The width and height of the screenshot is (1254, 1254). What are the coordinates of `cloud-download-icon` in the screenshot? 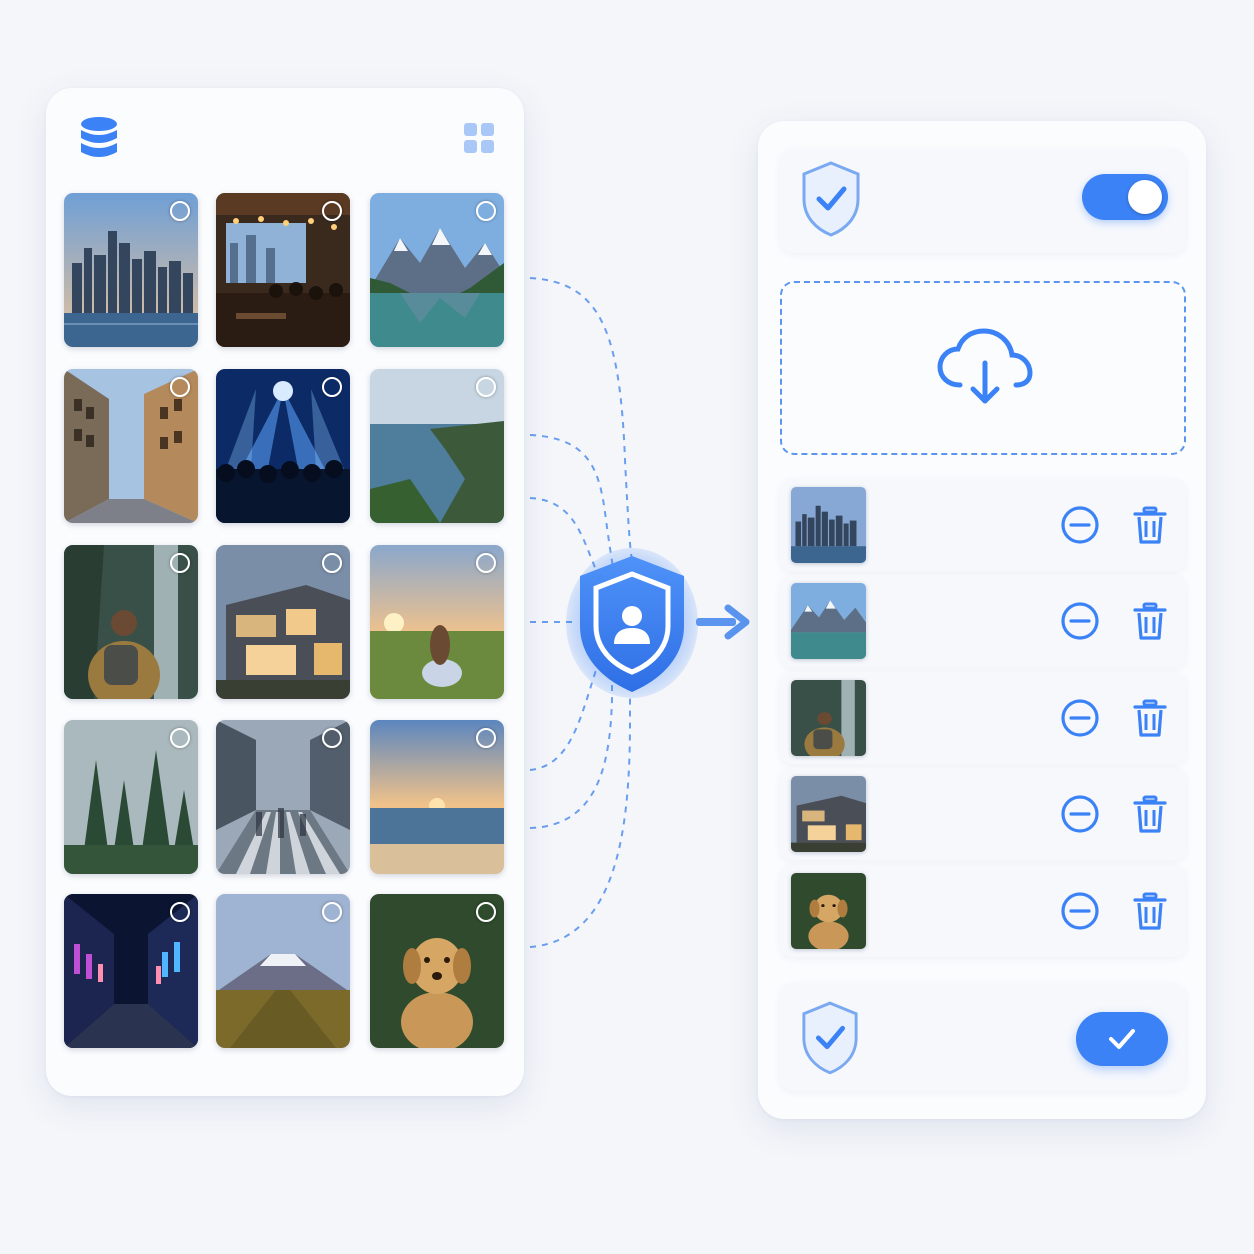 It's located at (985, 367).